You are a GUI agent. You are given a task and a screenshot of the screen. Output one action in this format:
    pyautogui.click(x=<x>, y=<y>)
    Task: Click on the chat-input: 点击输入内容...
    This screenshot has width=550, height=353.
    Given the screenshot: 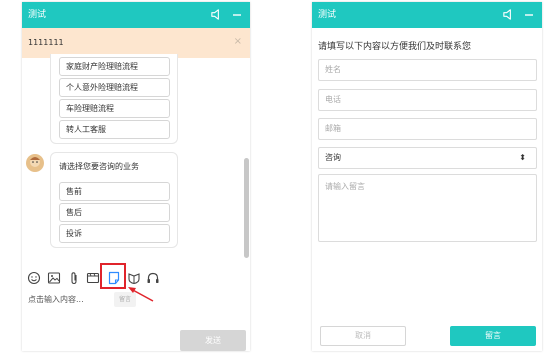 What is the action you would take?
    pyautogui.click(x=56, y=299)
    